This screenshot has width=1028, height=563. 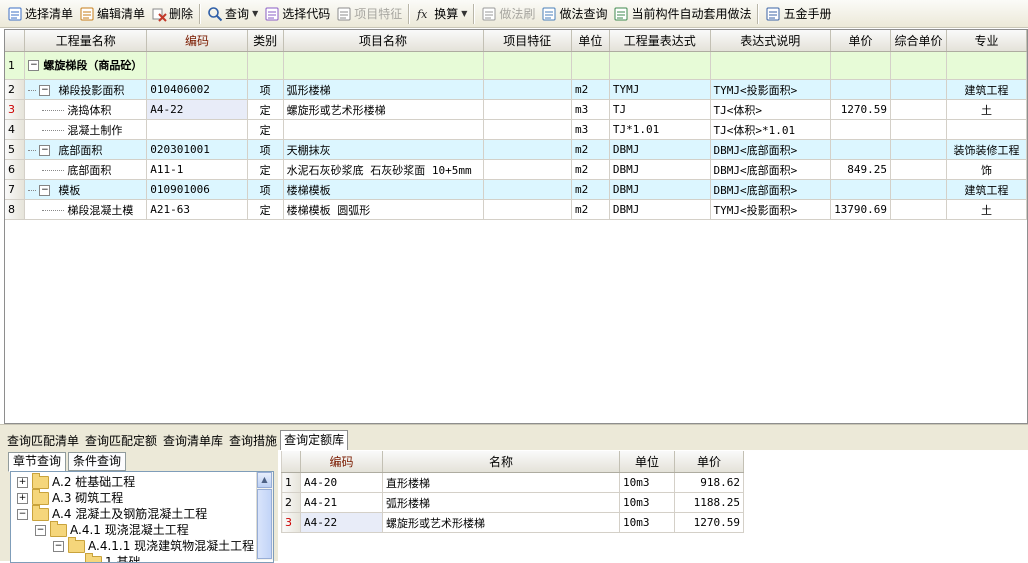 I want to click on column-header-4: 项目名称, so click(x=383, y=41).